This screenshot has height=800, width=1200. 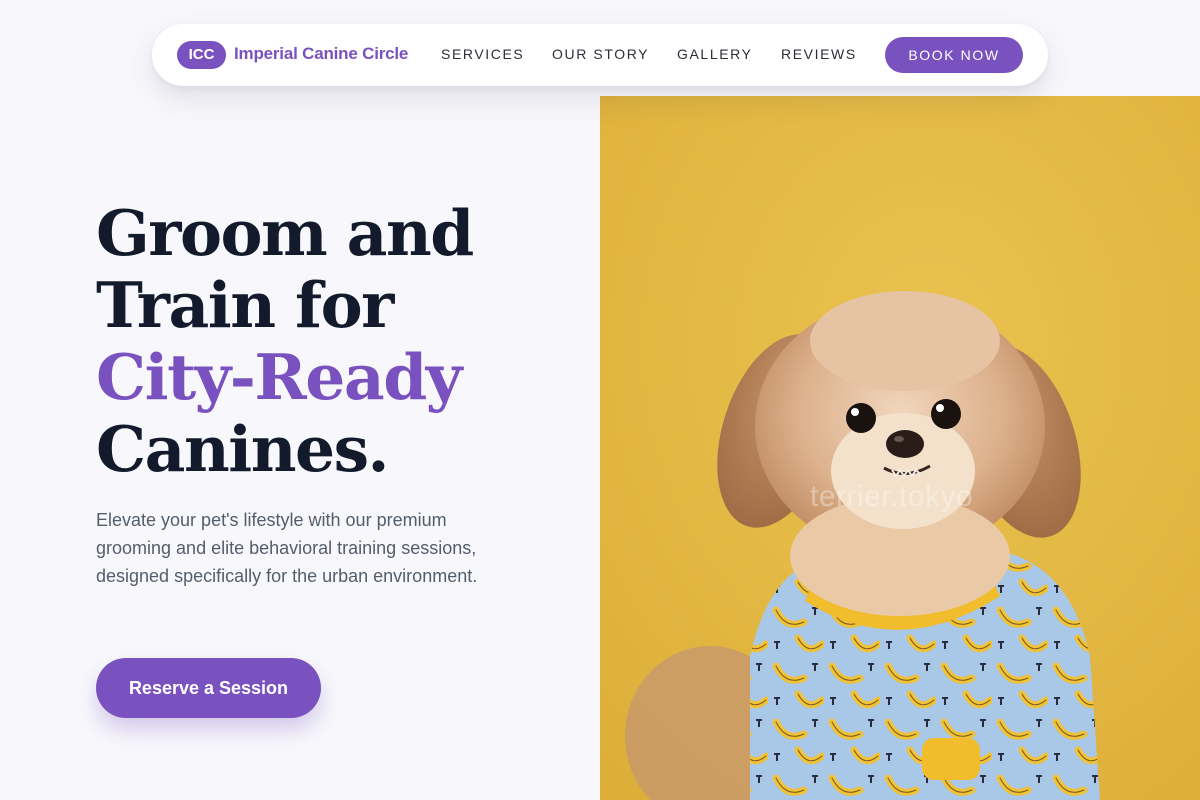 I want to click on nav-link-reviews: REVIEWS, so click(x=819, y=54).